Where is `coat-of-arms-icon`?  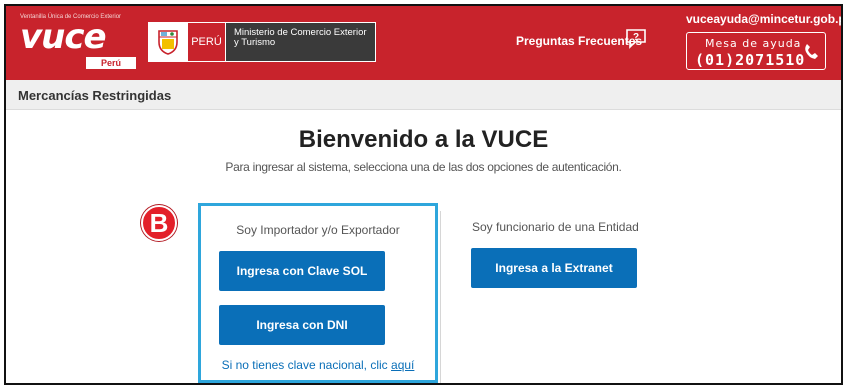 coat-of-arms-icon is located at coordinates (168, 42).